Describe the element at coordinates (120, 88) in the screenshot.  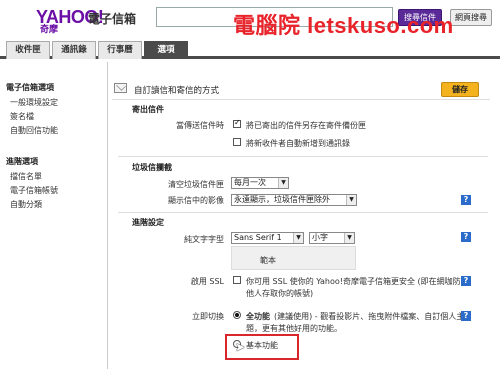
I see `envelope-icon` at that location.